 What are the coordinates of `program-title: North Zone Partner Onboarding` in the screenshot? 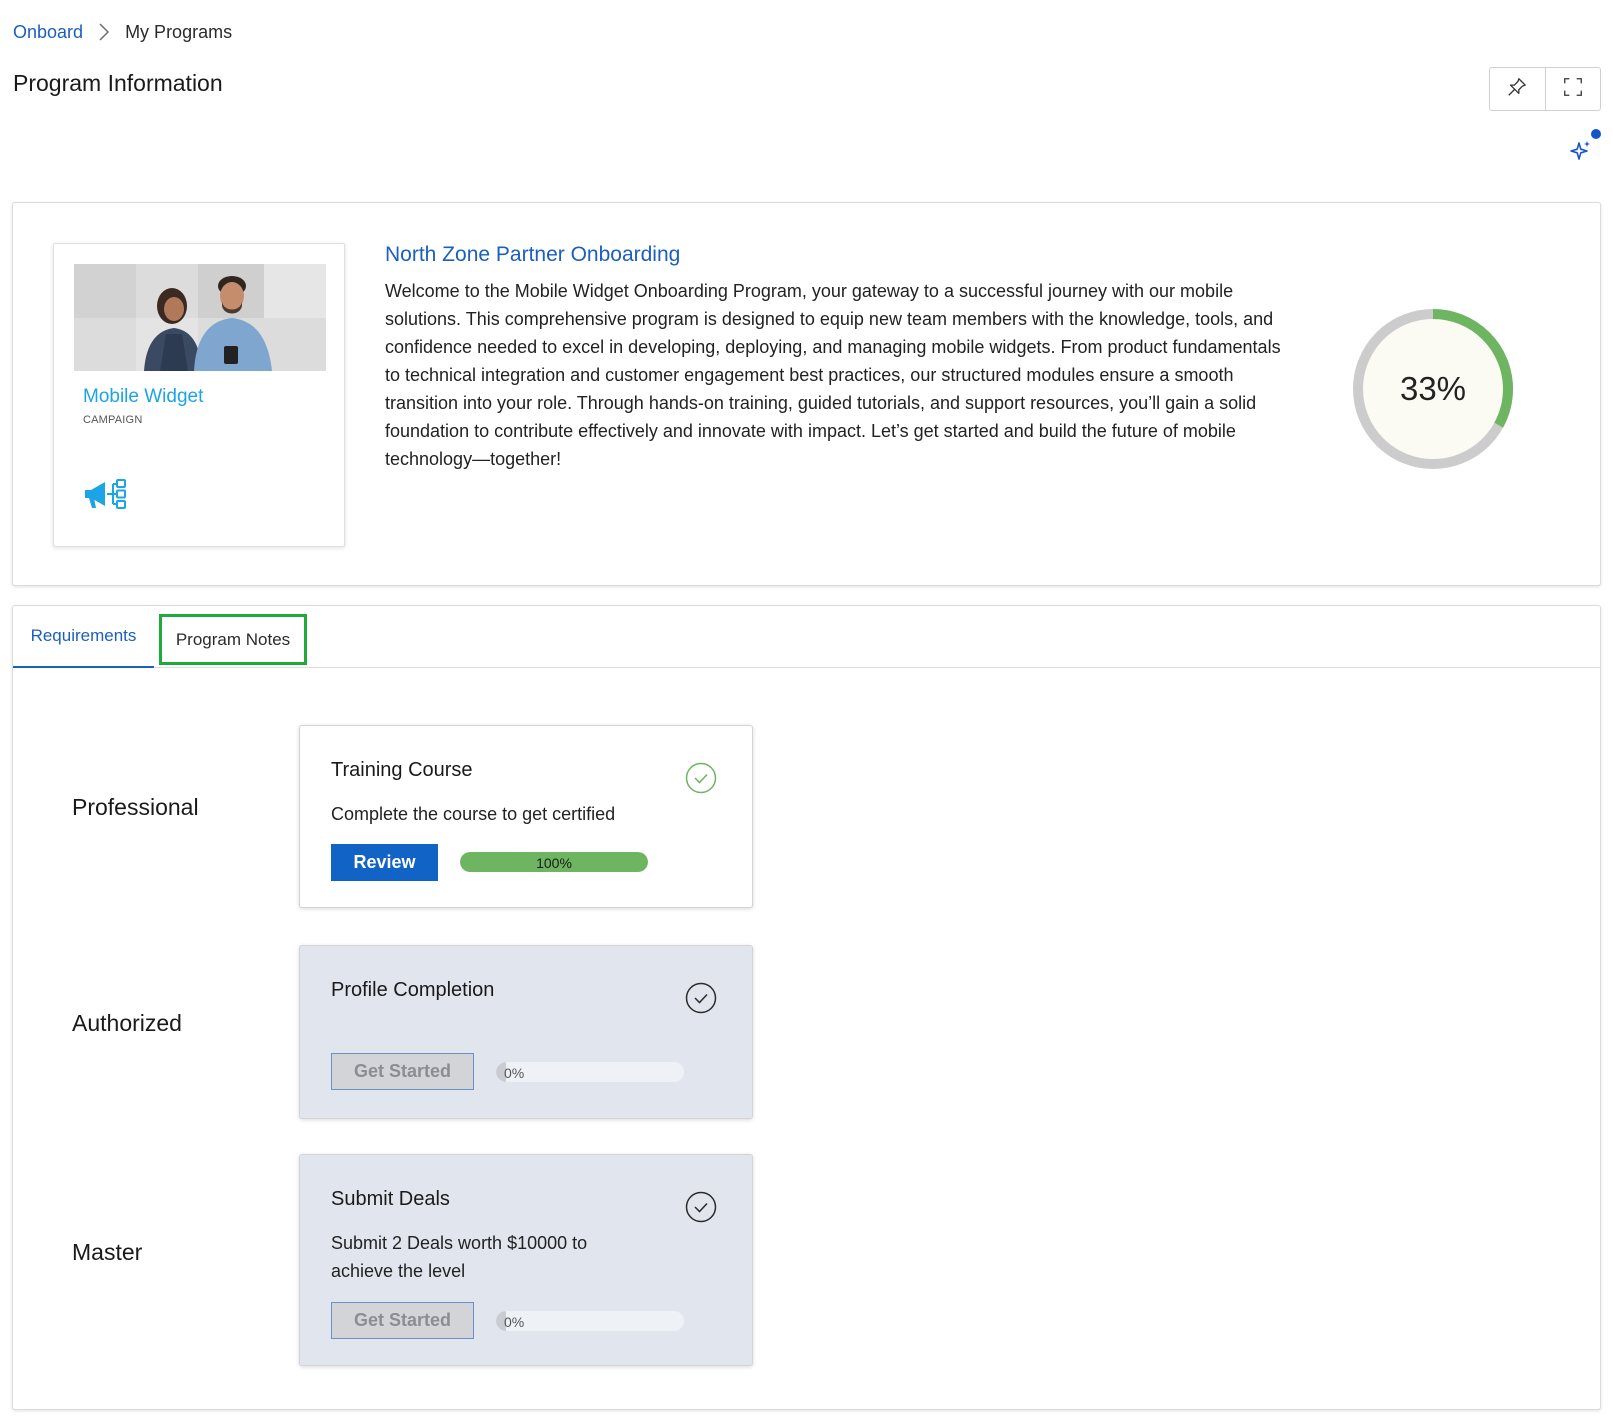 It's located at (532, 255).